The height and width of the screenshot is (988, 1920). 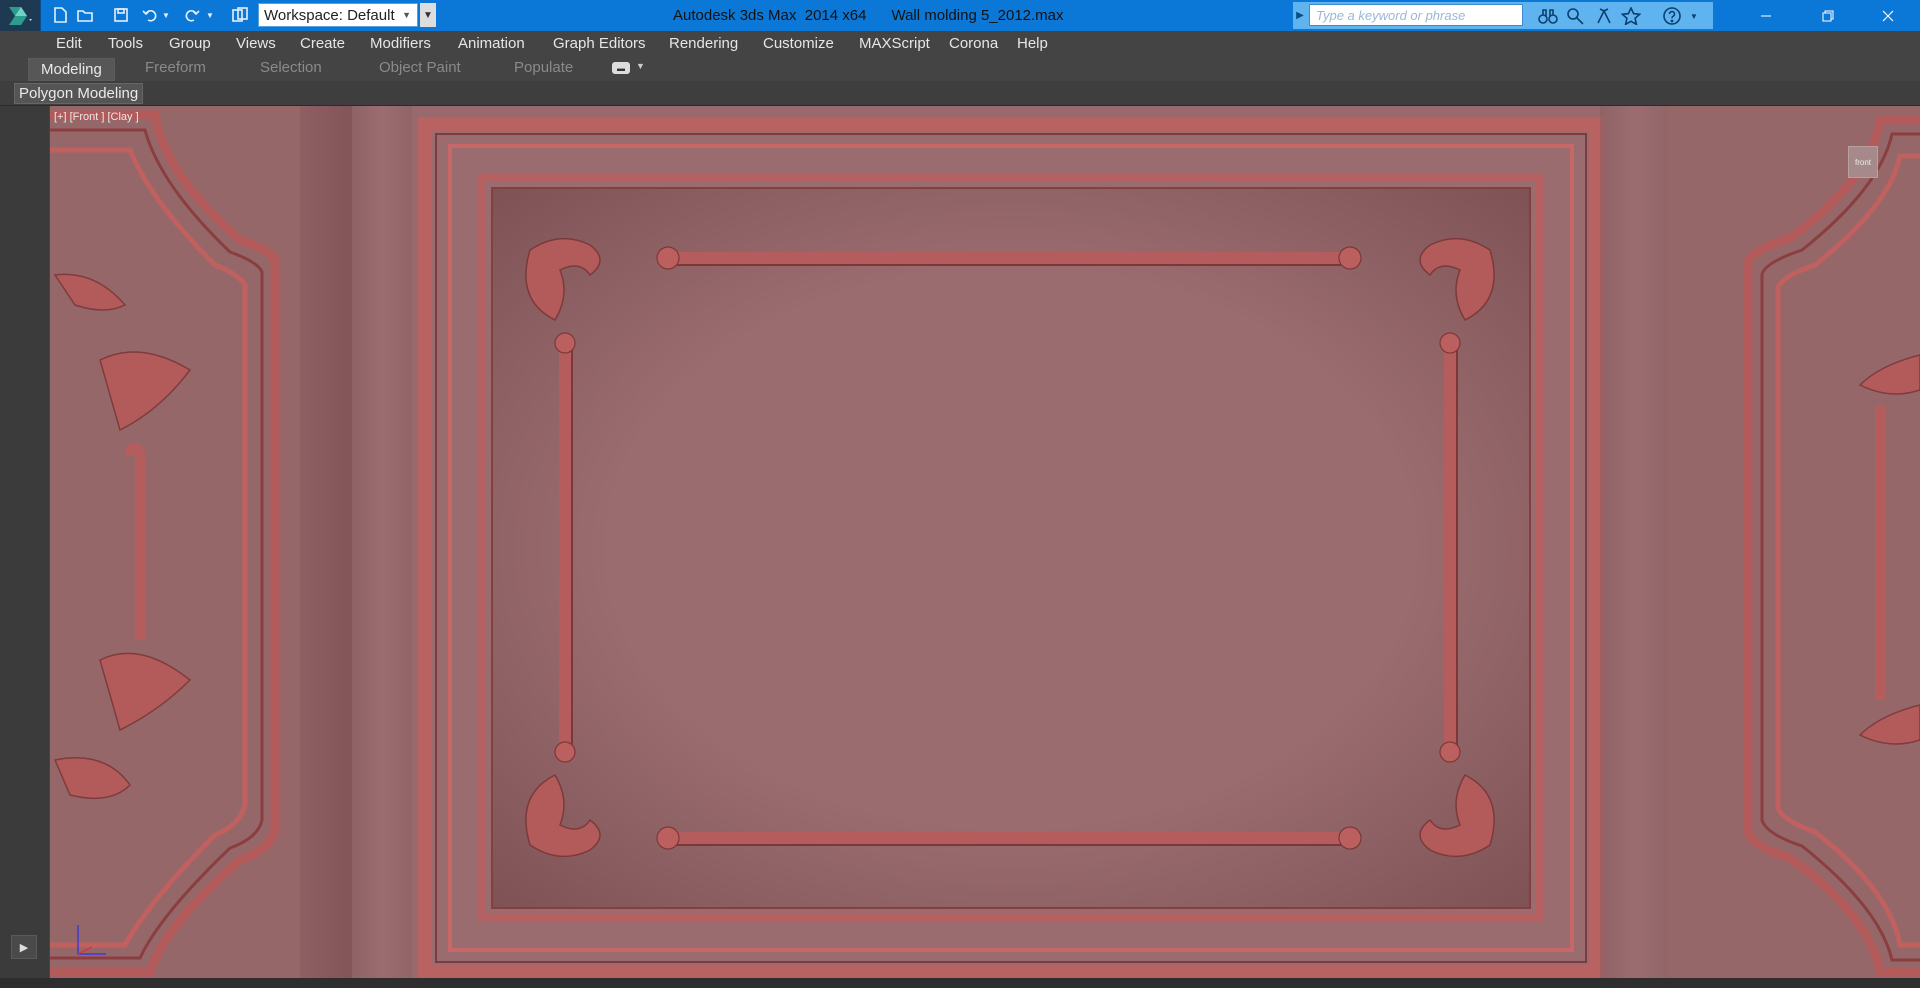 I want to click on subscription-icon, so click(x=1604, y=16).